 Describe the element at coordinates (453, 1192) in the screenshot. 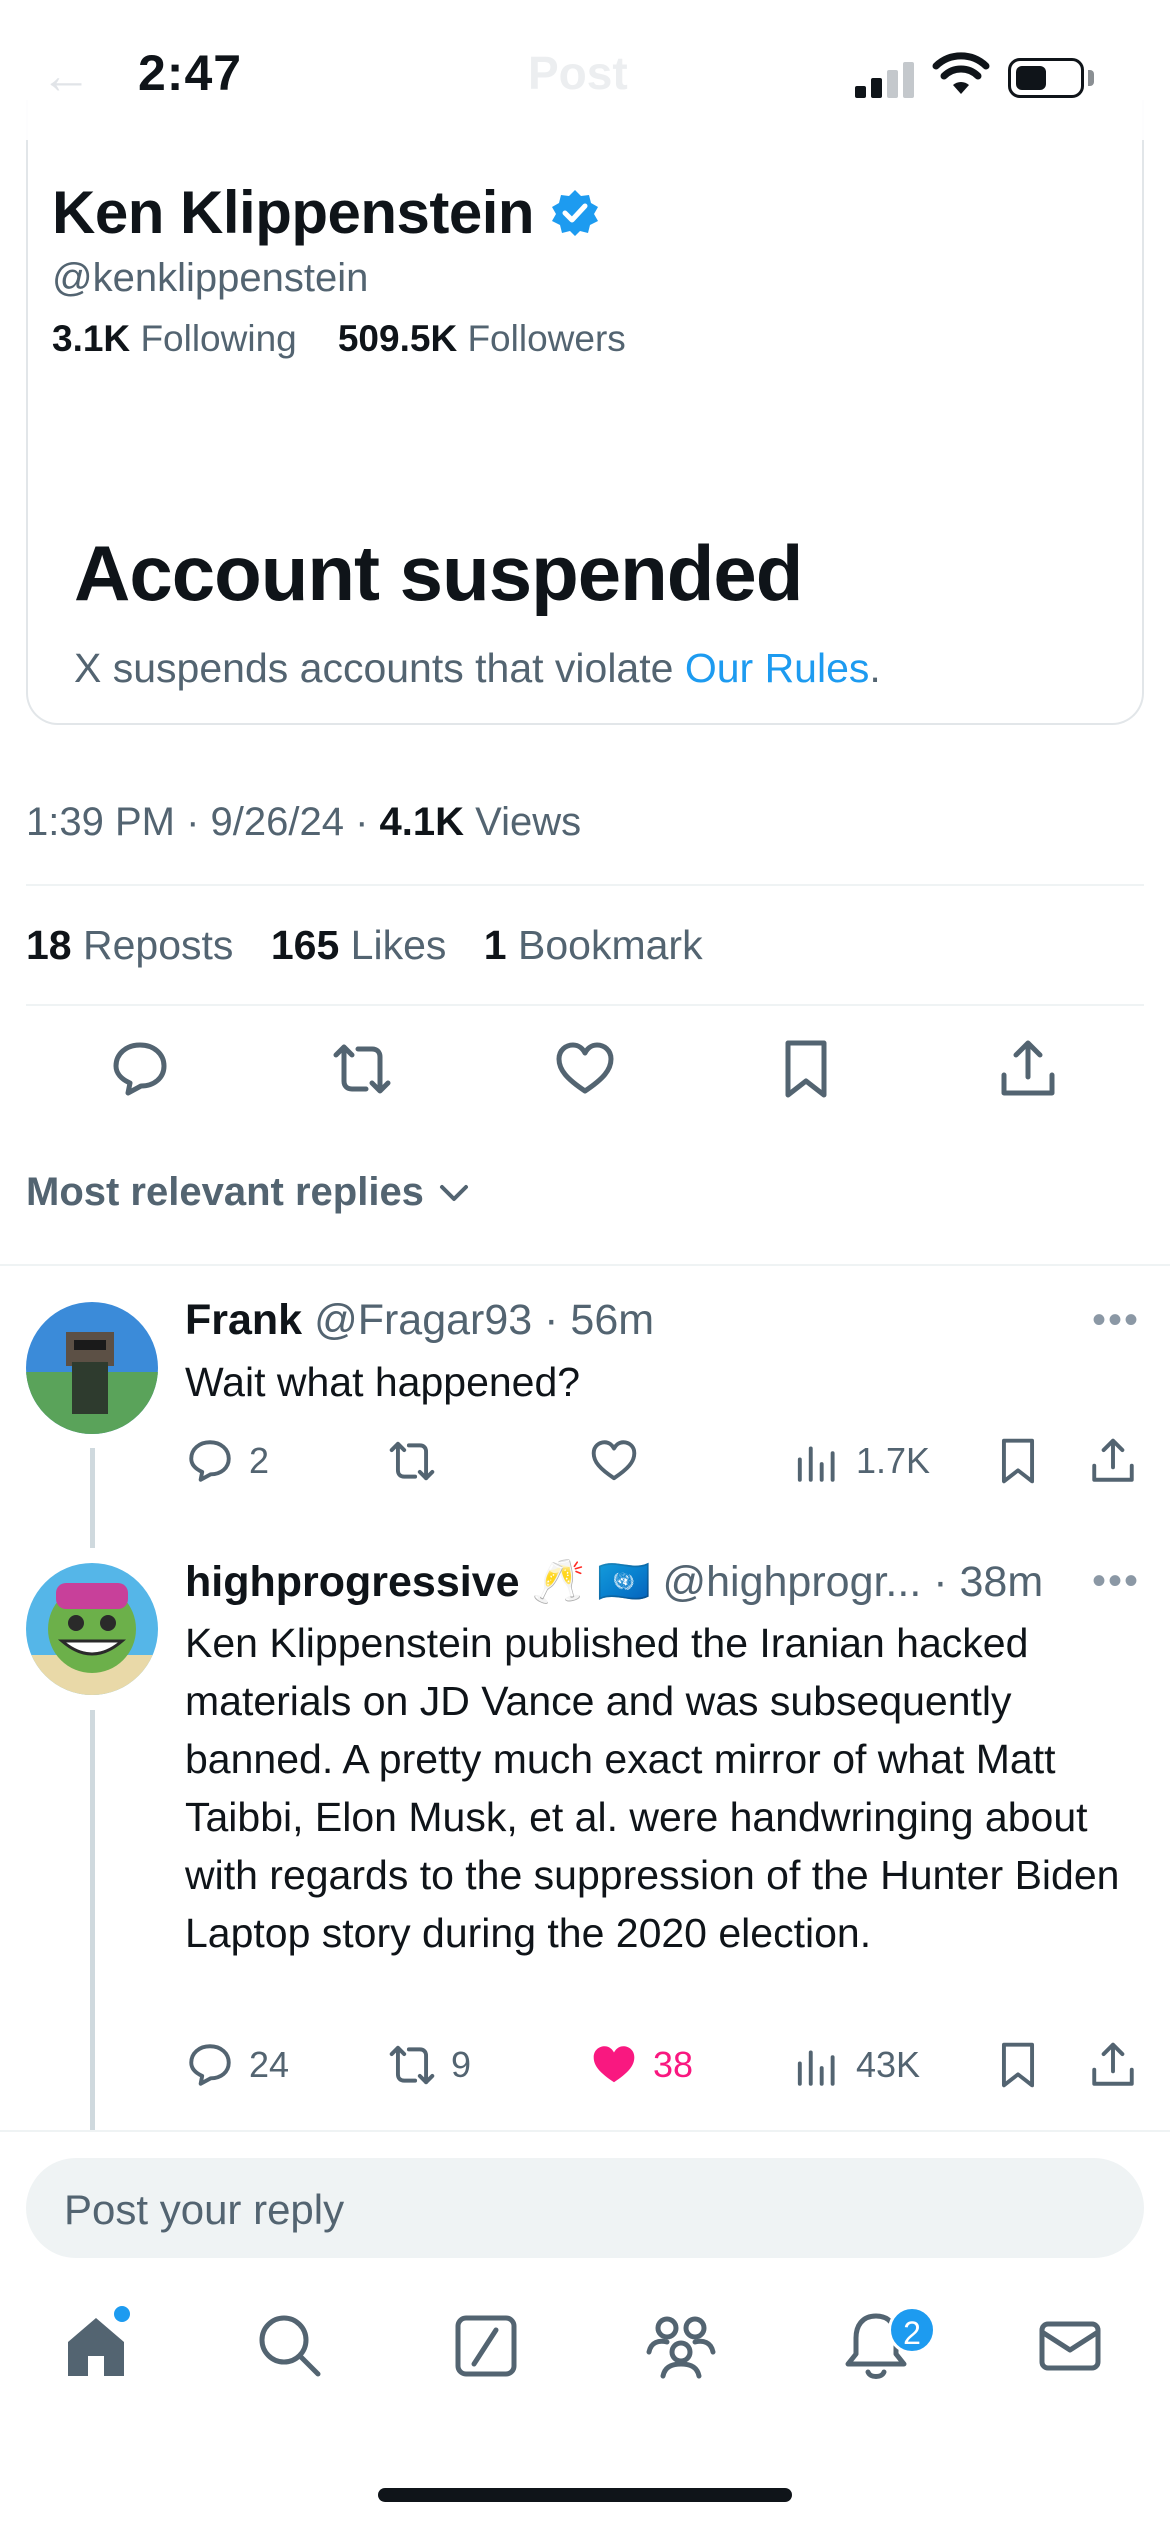

I see `chevron-down-icon` at that location.